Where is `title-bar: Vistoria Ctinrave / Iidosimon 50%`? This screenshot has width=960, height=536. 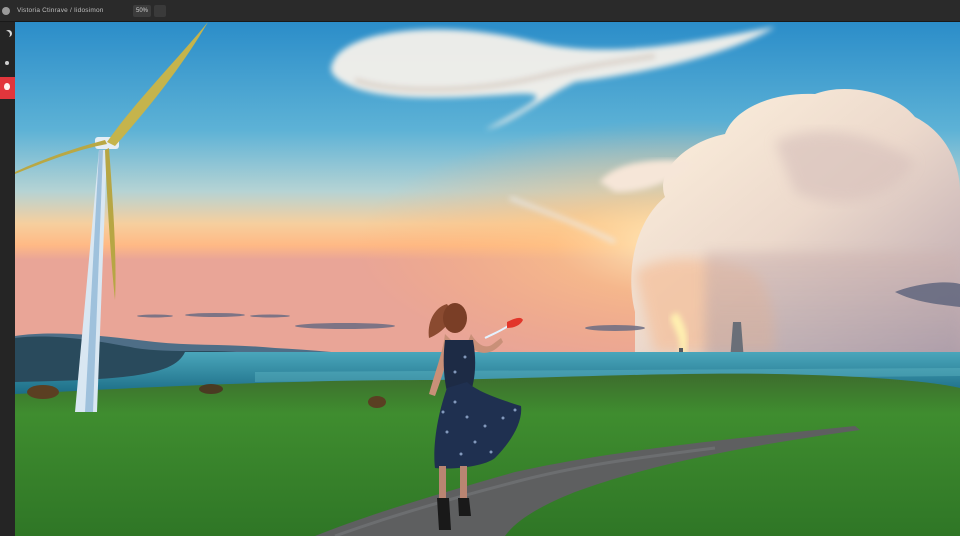
title-bar: Vistoria Ctinrave / Iidosimon 50% is located at coordinates (480, 11).